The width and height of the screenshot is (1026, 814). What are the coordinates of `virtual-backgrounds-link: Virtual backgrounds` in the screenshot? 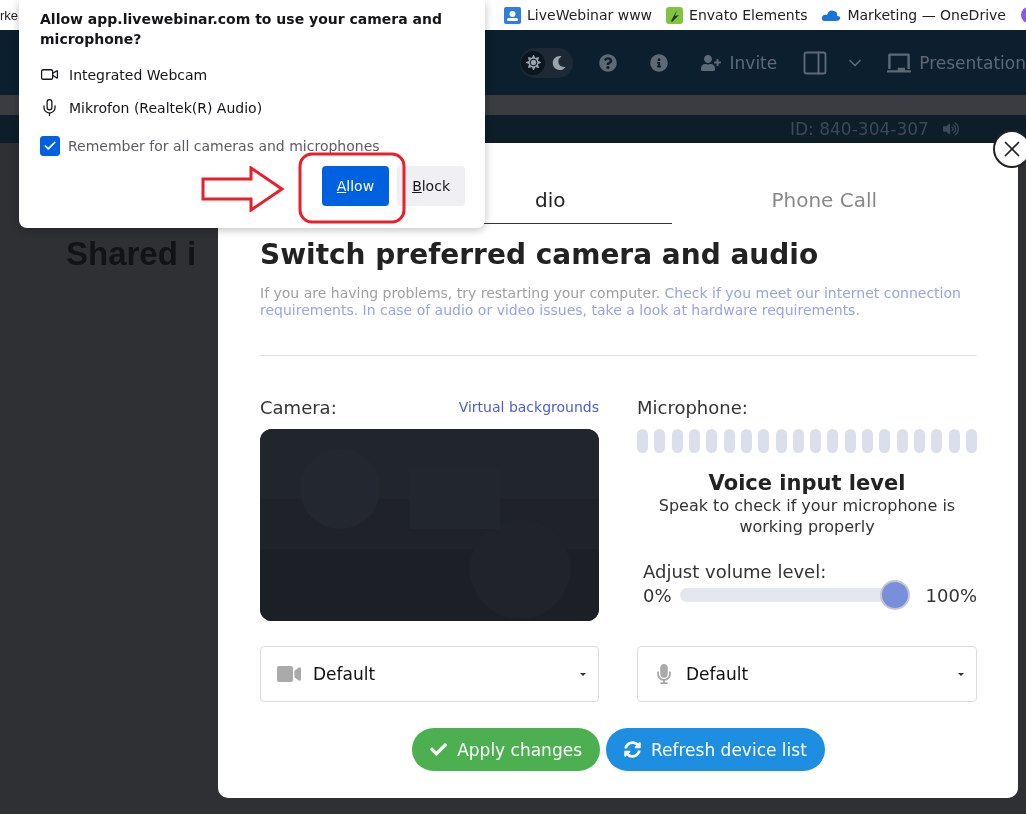 It's located at (528, 407).